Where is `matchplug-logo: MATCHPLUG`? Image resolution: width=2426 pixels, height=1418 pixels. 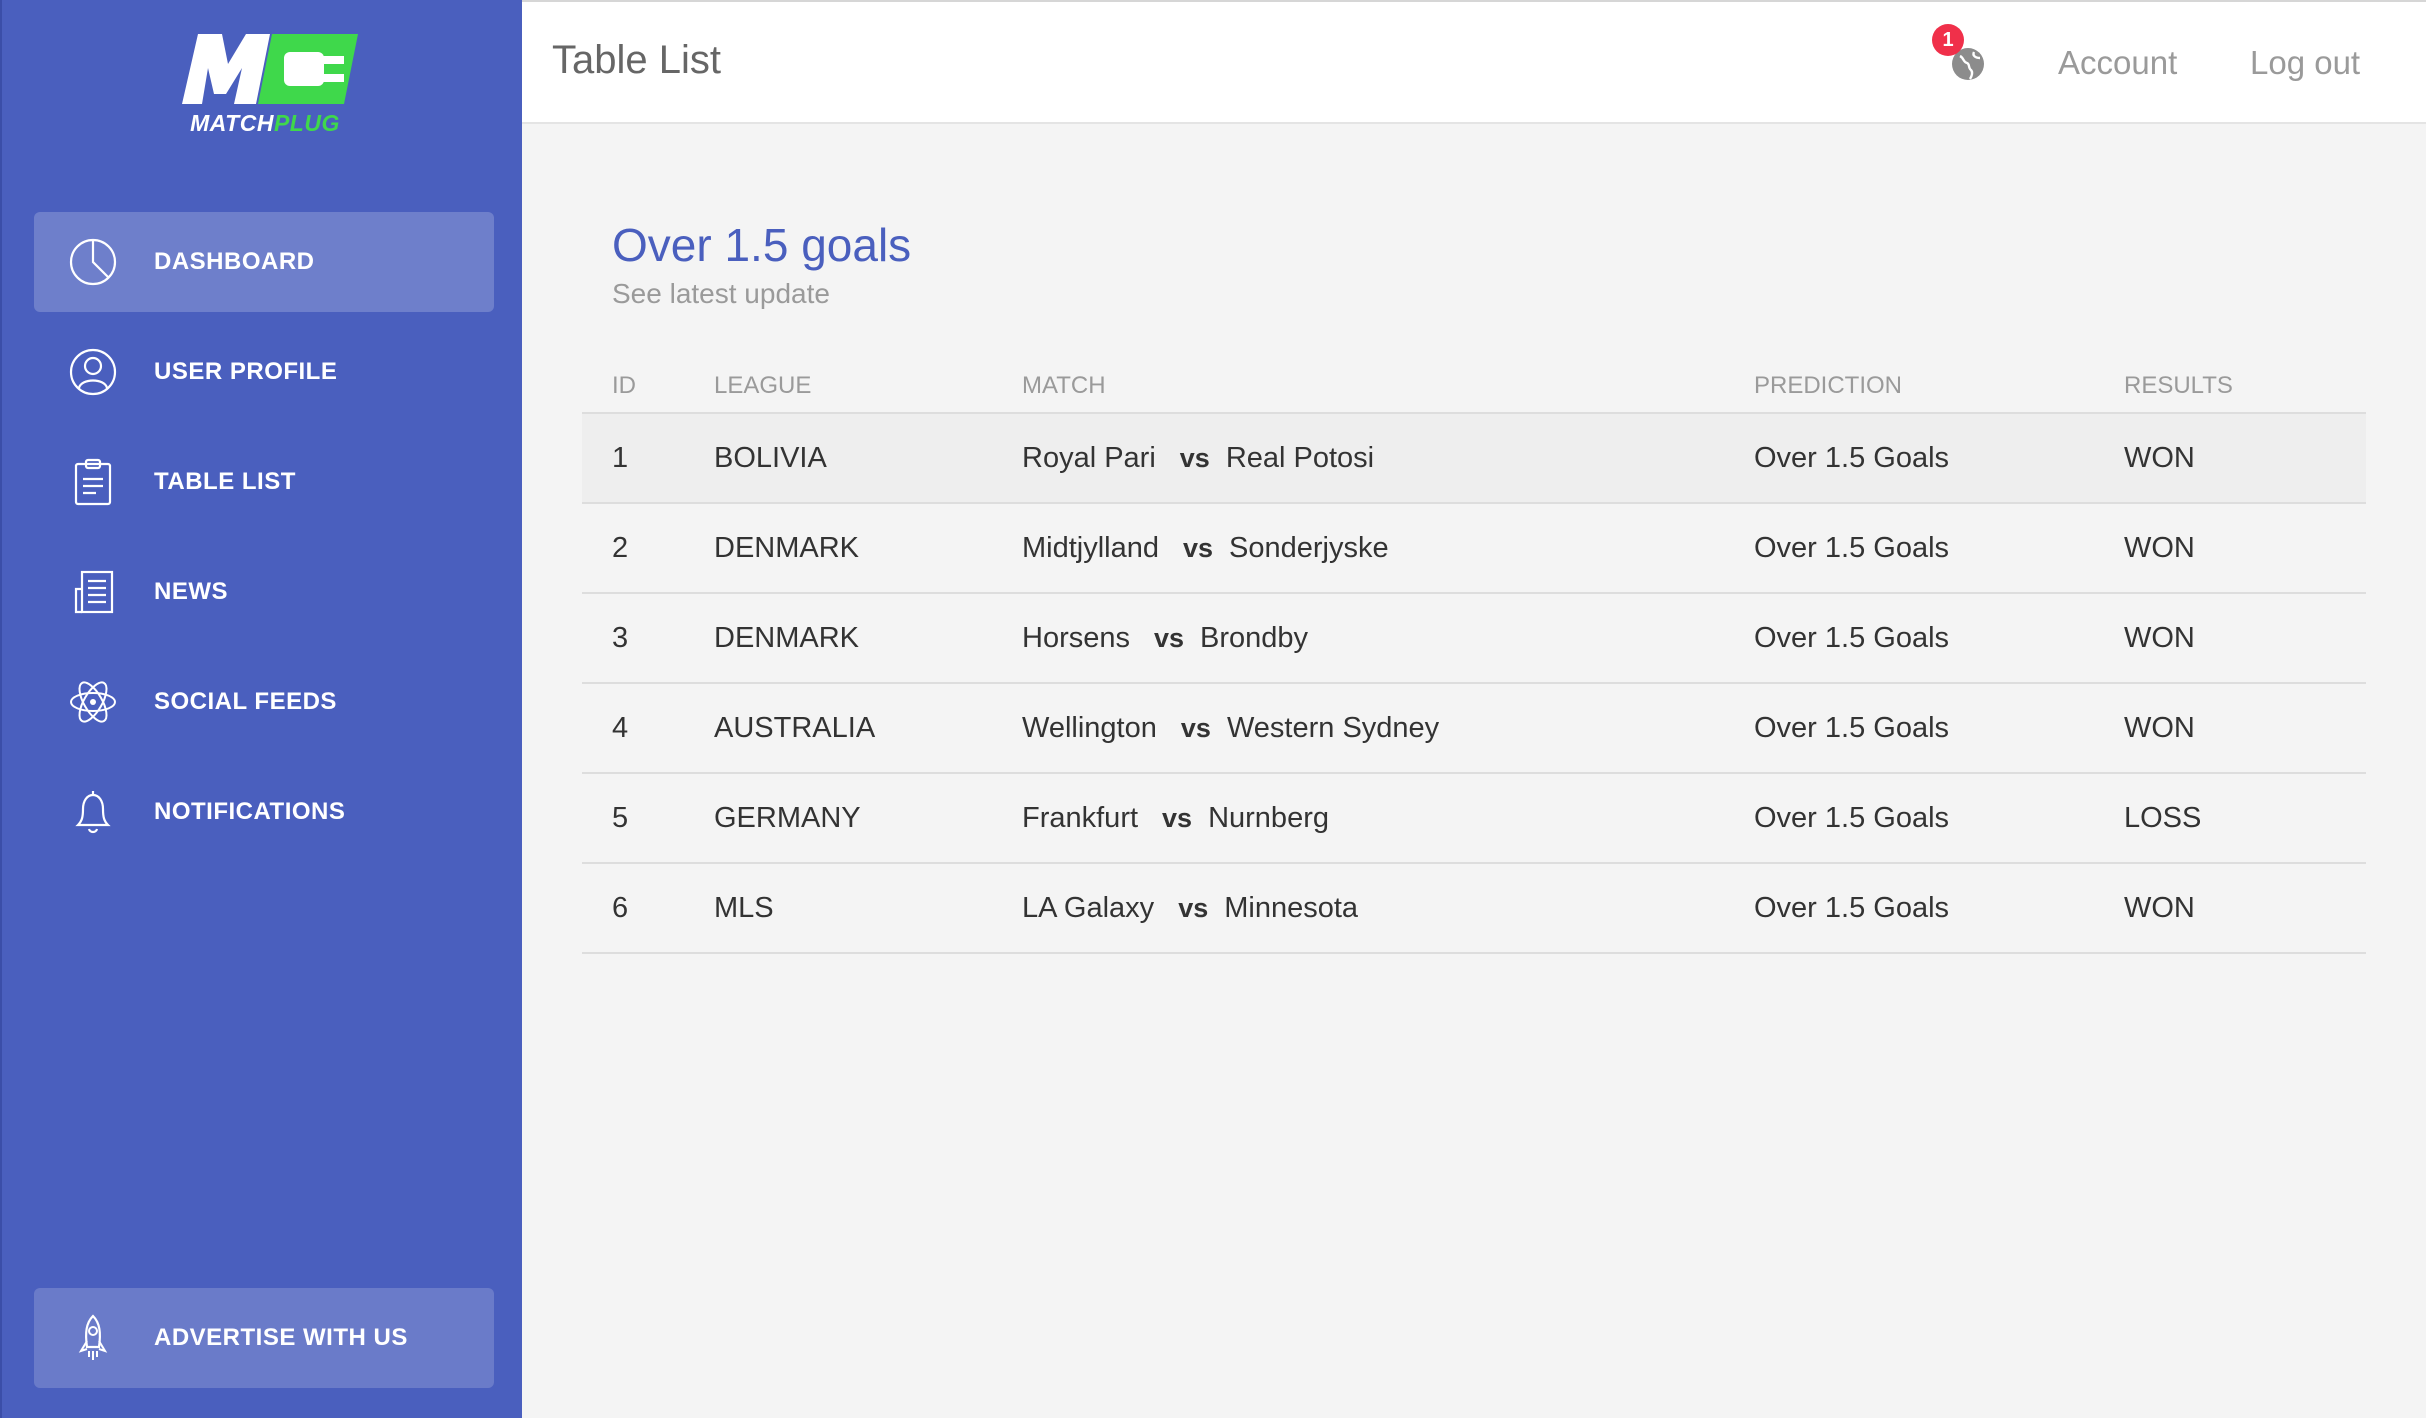
matchplug-logo: MATCHPLUG is located at coordinates (265, 85).